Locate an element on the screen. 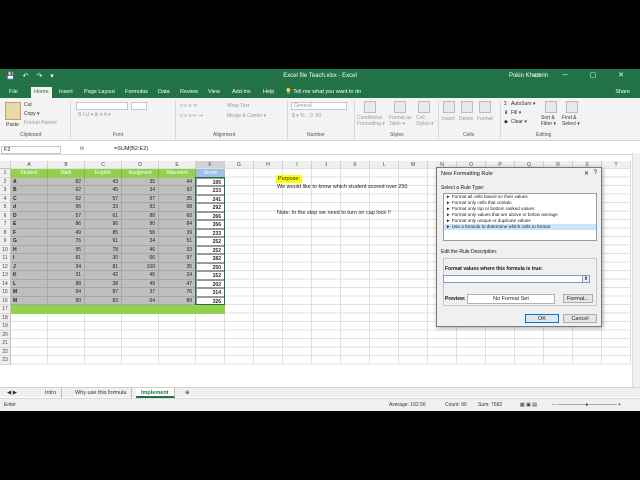 This screenshot has width=640, height=480. collapse-dialog-icon: ⬆ is located at coordinates (586, 279).